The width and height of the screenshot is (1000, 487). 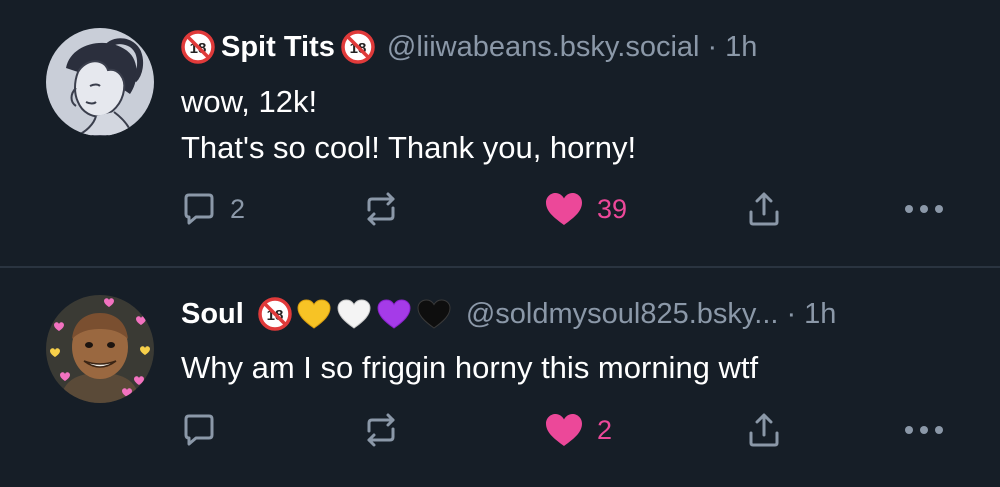 I want to click on display-name: Spit Tits, so click(x=278, y=47).